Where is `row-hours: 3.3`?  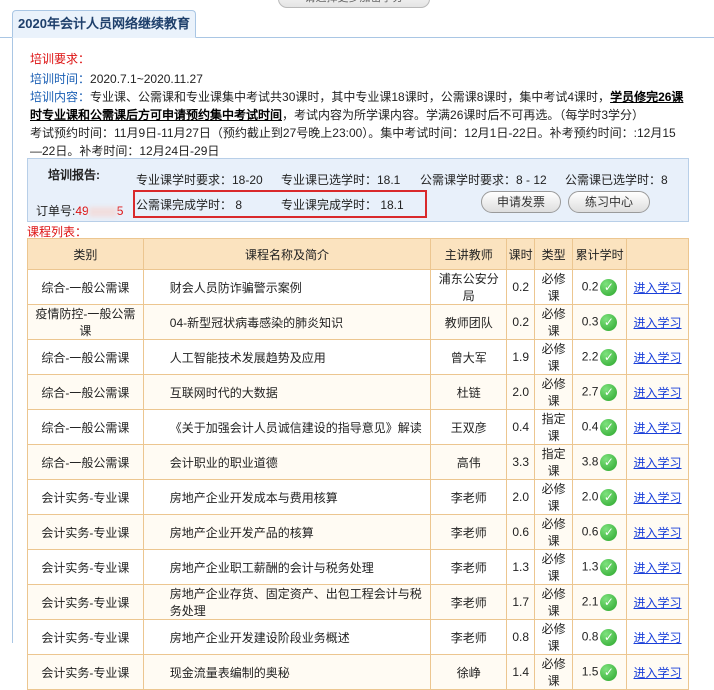 row-hours: 3.3 is located at coordinates (521, 462).